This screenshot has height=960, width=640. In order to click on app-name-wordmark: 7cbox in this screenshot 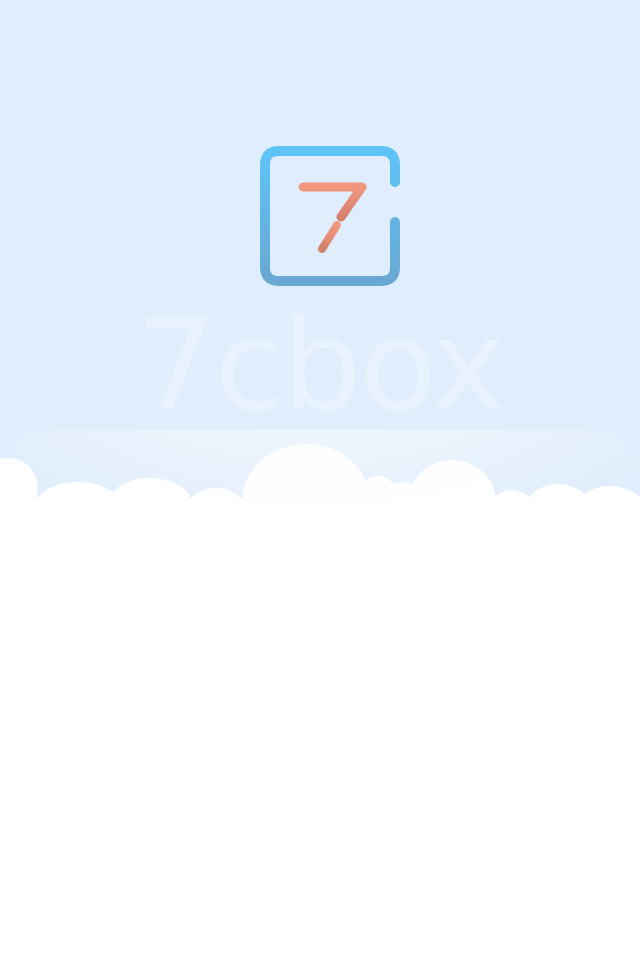, I will do `click(320, 365)`.